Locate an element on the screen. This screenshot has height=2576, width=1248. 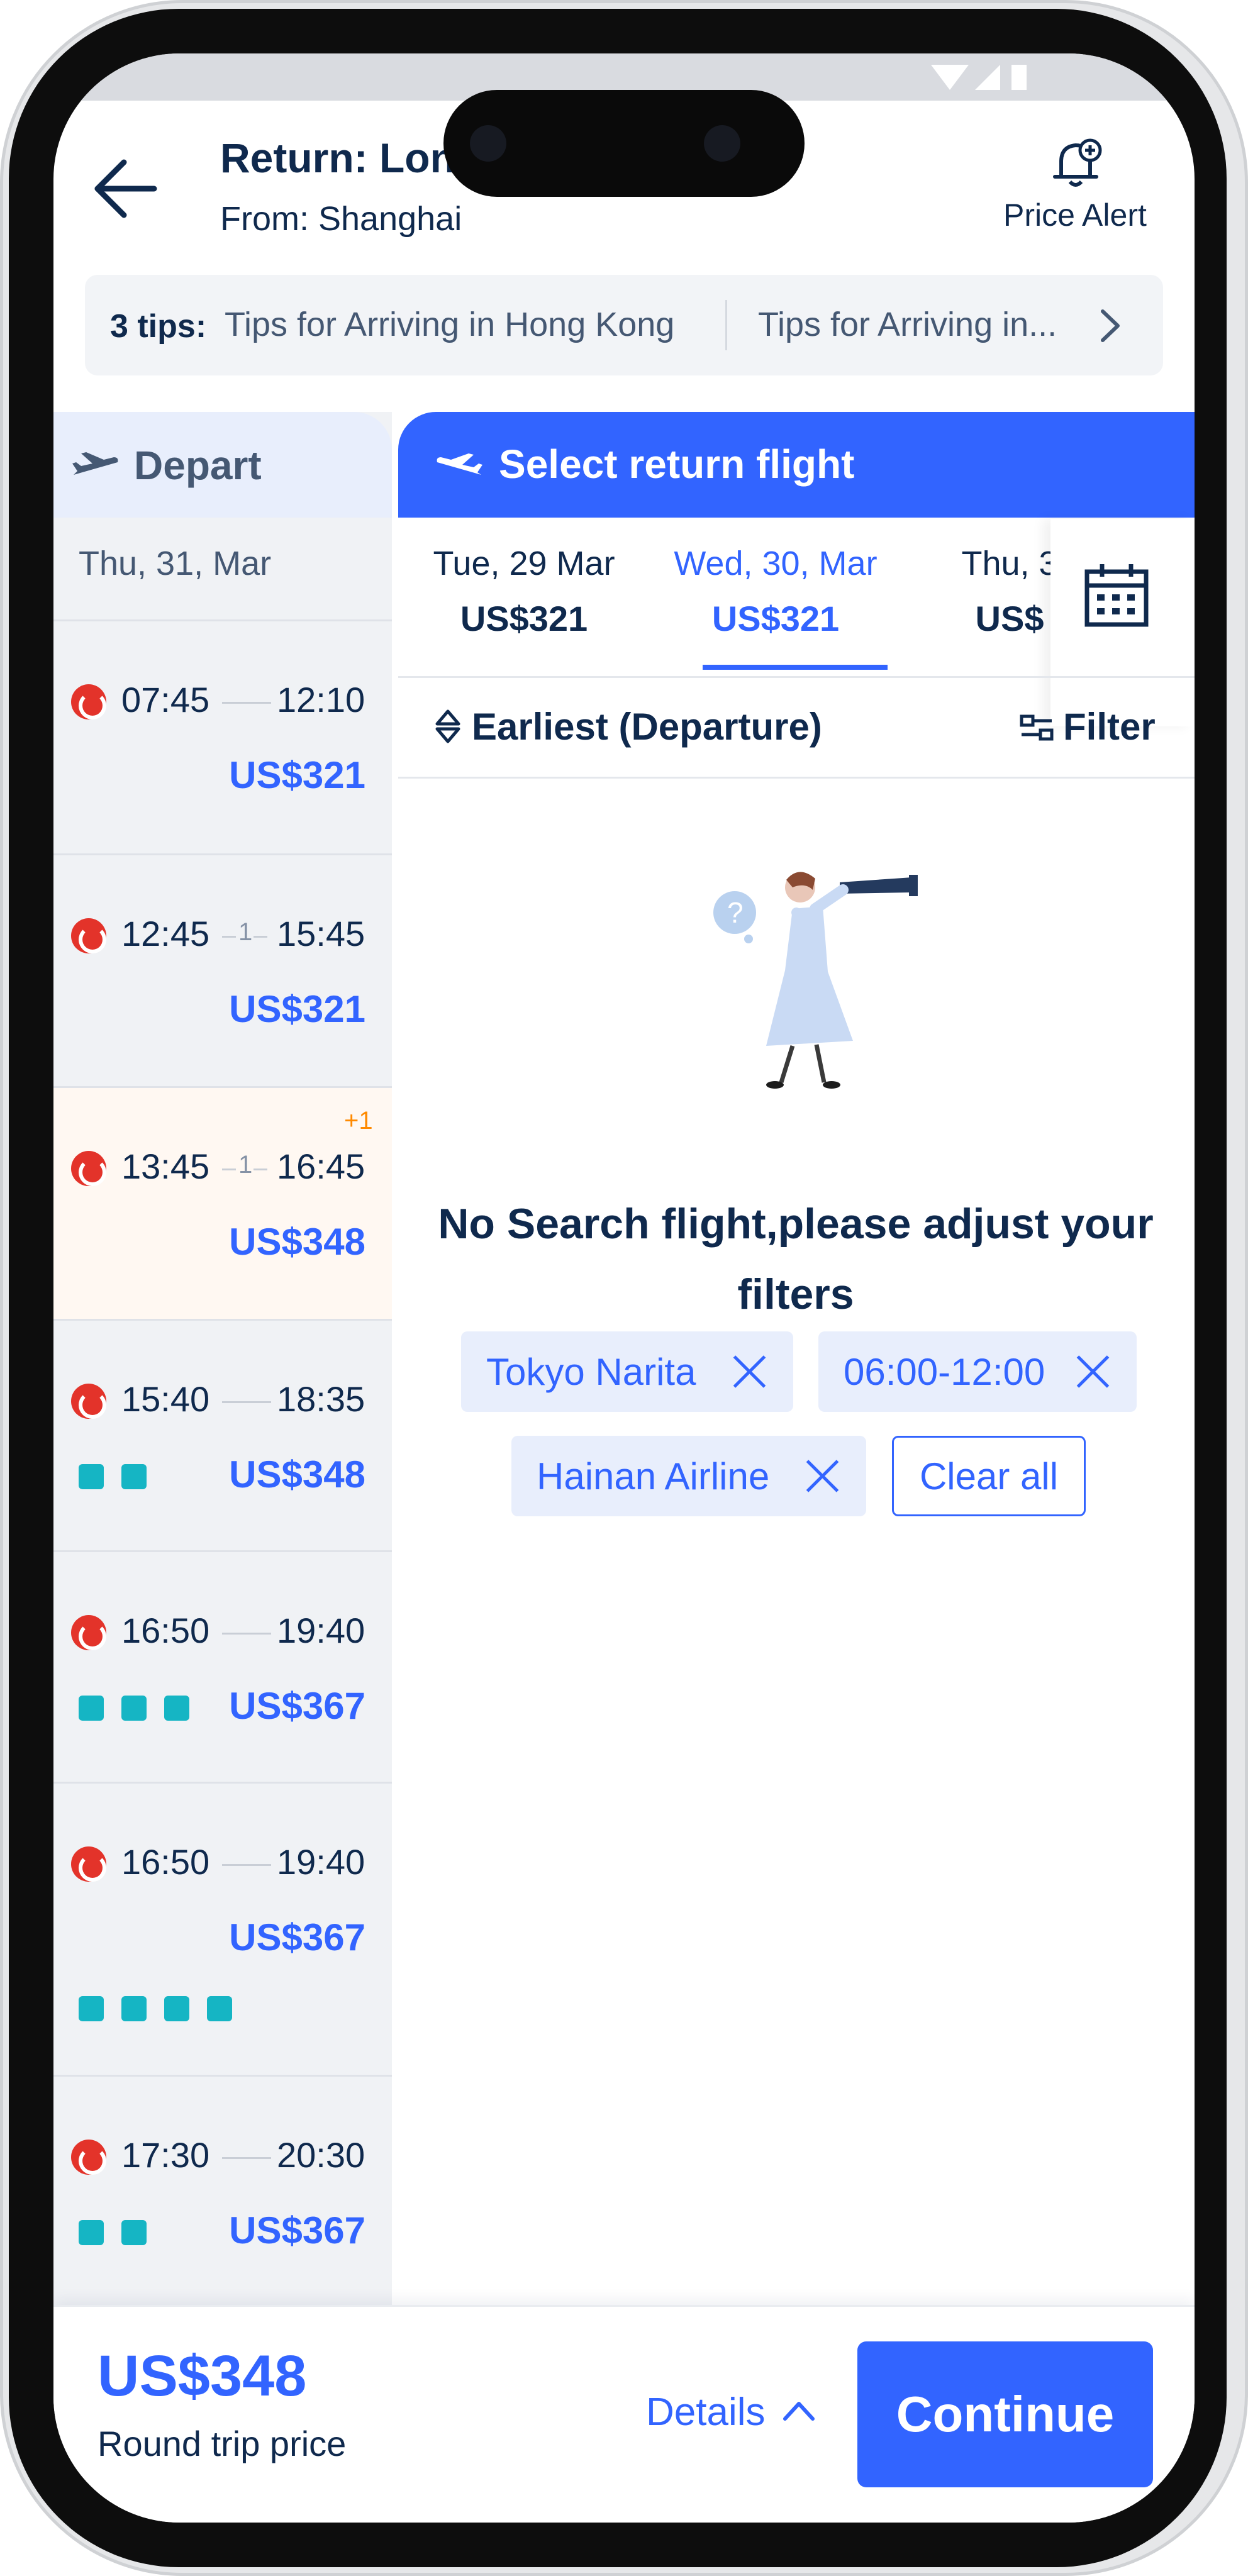
bell-plus-icon is located at coordinates (1075, 163).